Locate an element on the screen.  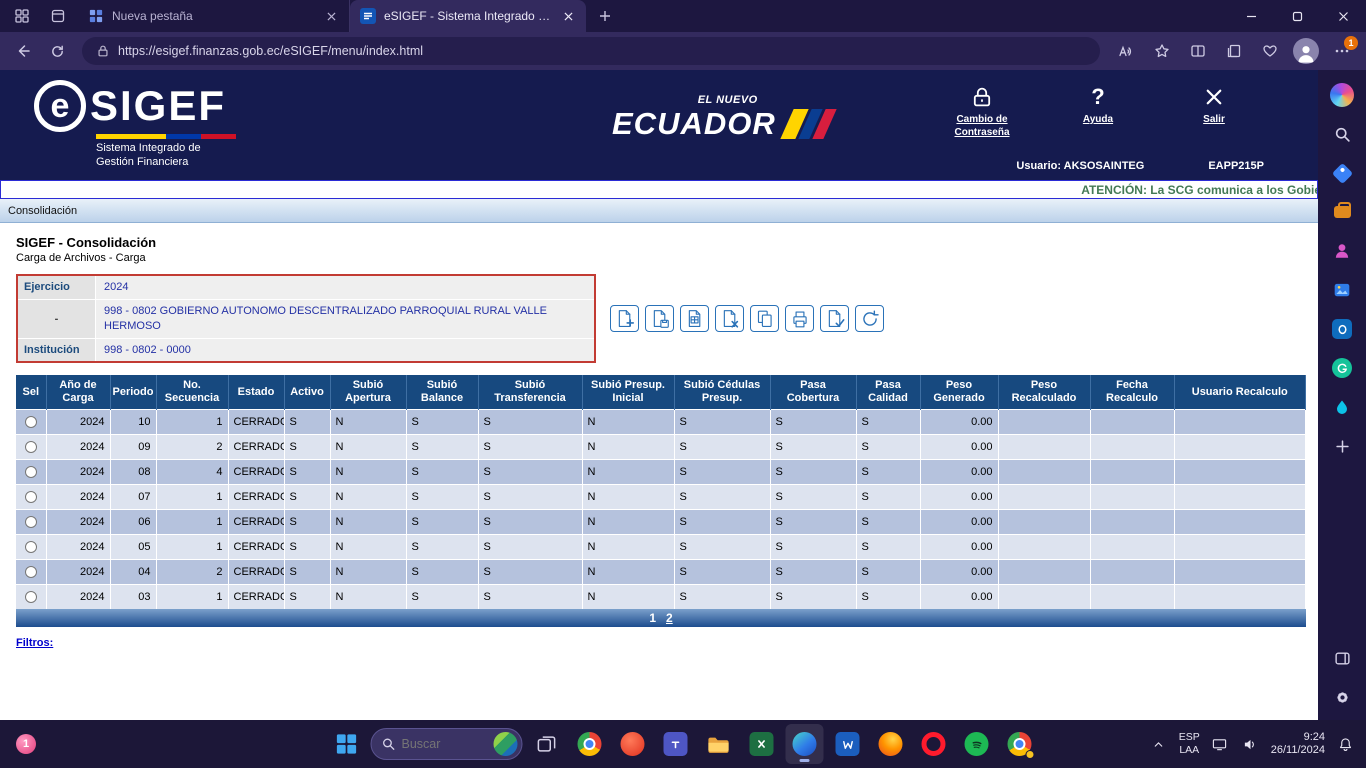
workspaces-icon is located at coordinates (22, 16).